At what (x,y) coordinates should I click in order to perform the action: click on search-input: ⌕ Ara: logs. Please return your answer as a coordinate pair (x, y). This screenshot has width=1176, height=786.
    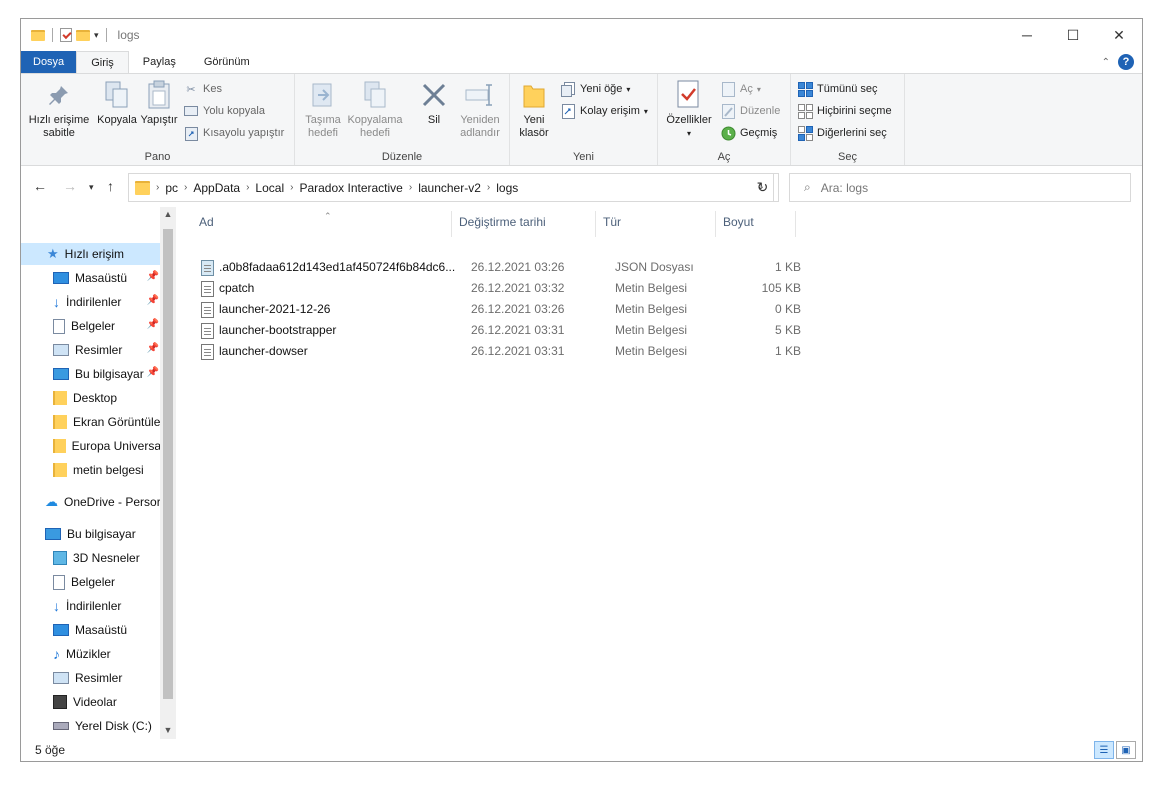
    Looking at the image, I should click on (960, 187).